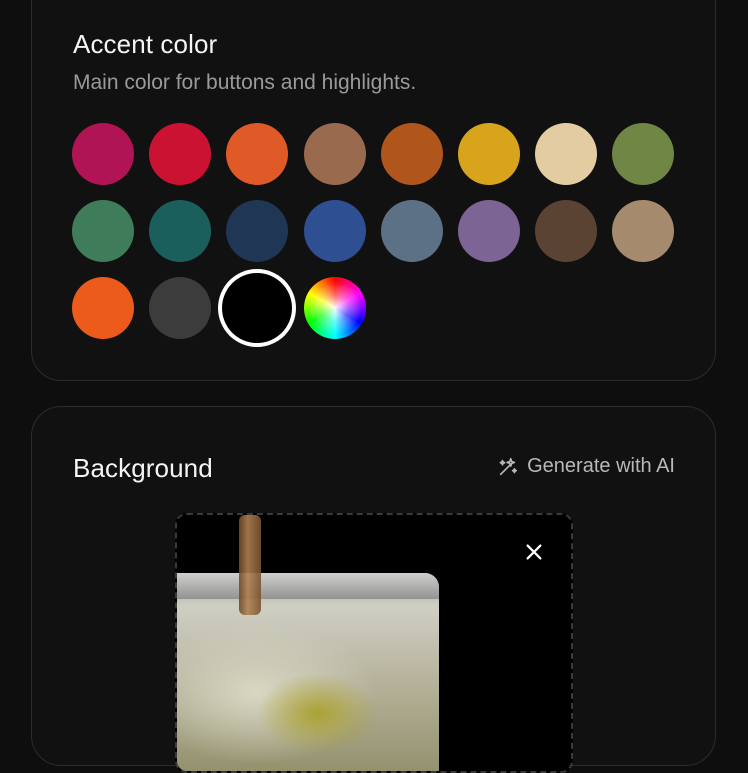 The width and height of the screenshot is (748, 773). Describe the element at coordinates (145, 44) in the screenshot. I see `accent-color-title: Accent color` at that location.